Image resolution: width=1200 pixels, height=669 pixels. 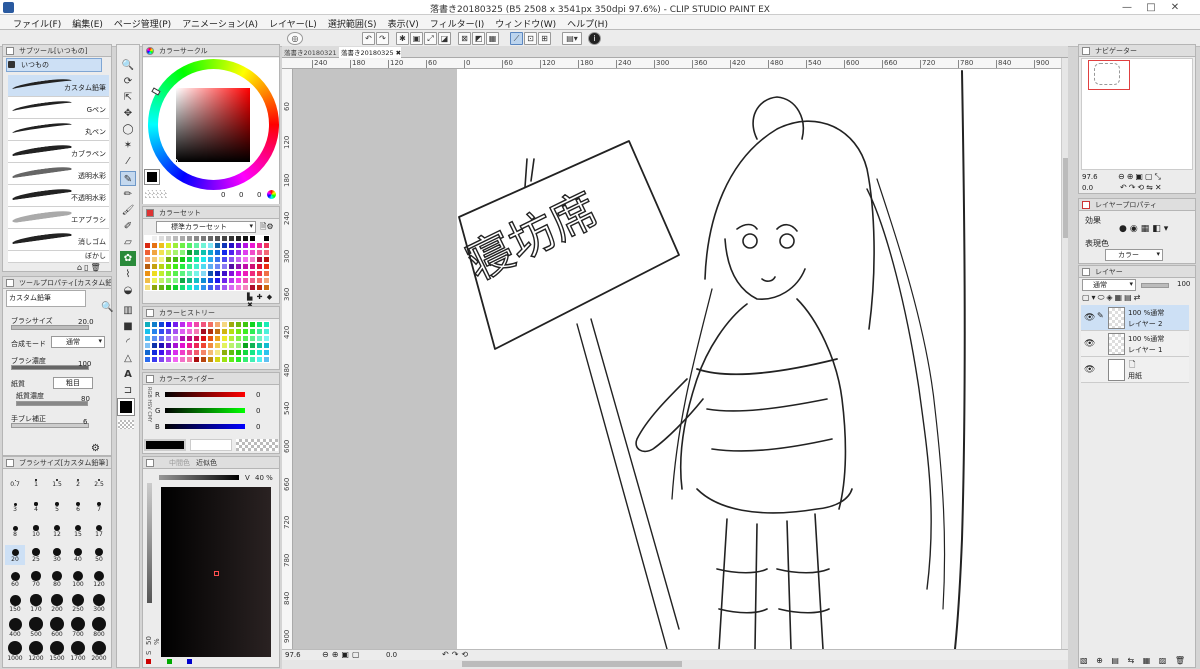 I want to click on menu-view: 表示(V), so click(x=404, y=22).